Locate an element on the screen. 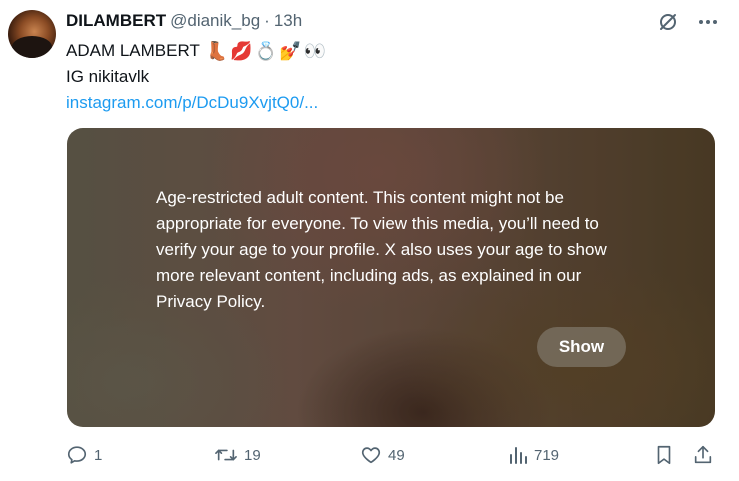 This screenshot has width=739, height=481. show-media-button: Show is located at coordinates (581, 347).